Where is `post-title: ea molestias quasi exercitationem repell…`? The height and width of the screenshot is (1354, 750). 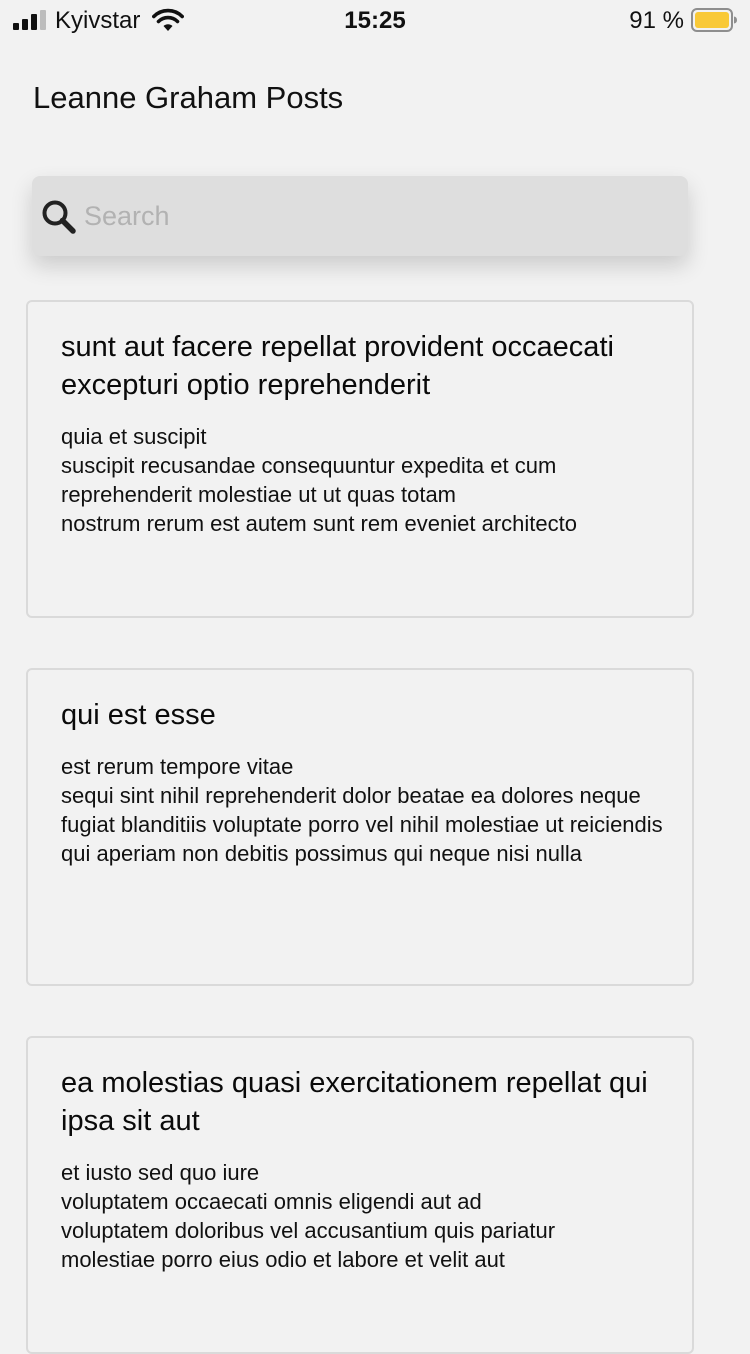 post-title: ea molestias quasi exercitationem repell… is located at coordinates (354, 1102).